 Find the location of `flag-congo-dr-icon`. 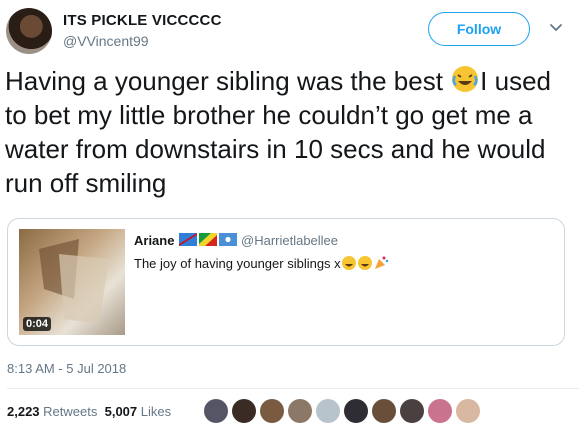

flag-congo-dr-icon is located at coordinates (188, 239).